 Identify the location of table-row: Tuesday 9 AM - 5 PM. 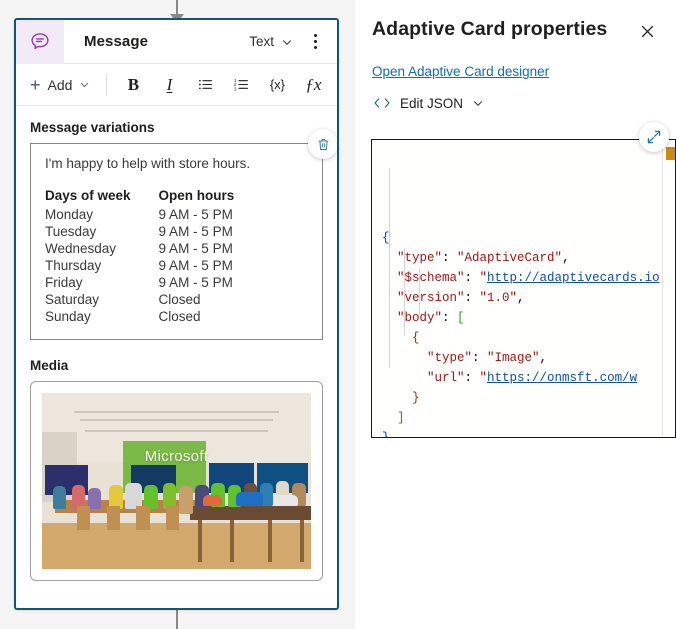
(139, 231).